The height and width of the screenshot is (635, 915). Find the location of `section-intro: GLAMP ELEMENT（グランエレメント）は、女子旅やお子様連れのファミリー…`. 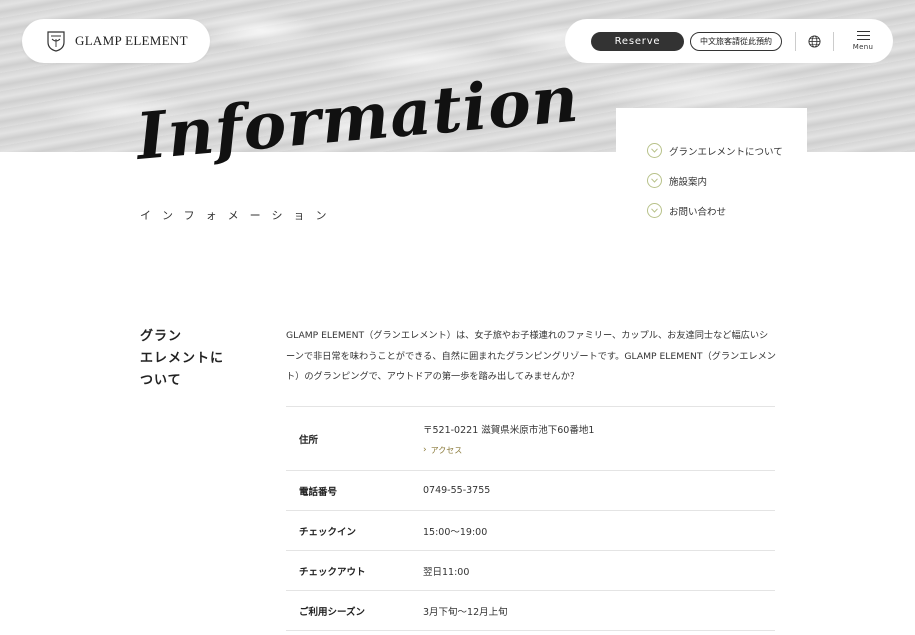

section-intro: GLAMP ELEMENT（グランエレメント）は、女子旅やお子様連れのファミリー… is located at coordinates (531, 356).